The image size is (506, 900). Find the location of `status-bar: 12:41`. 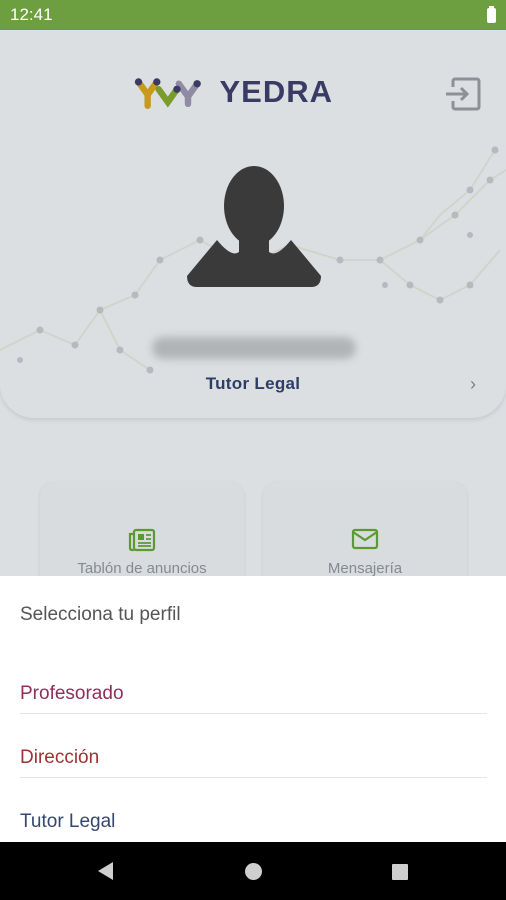

status-bar: 12:41 is located at coordinates (253, 15).